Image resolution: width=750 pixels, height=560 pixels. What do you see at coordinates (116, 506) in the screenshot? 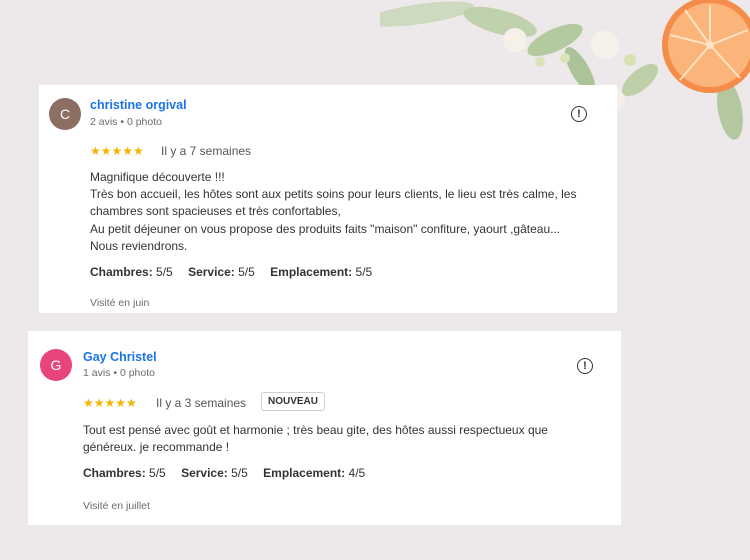
I see `visit-date: Visité en juillet` at bounding box center [116, 506].